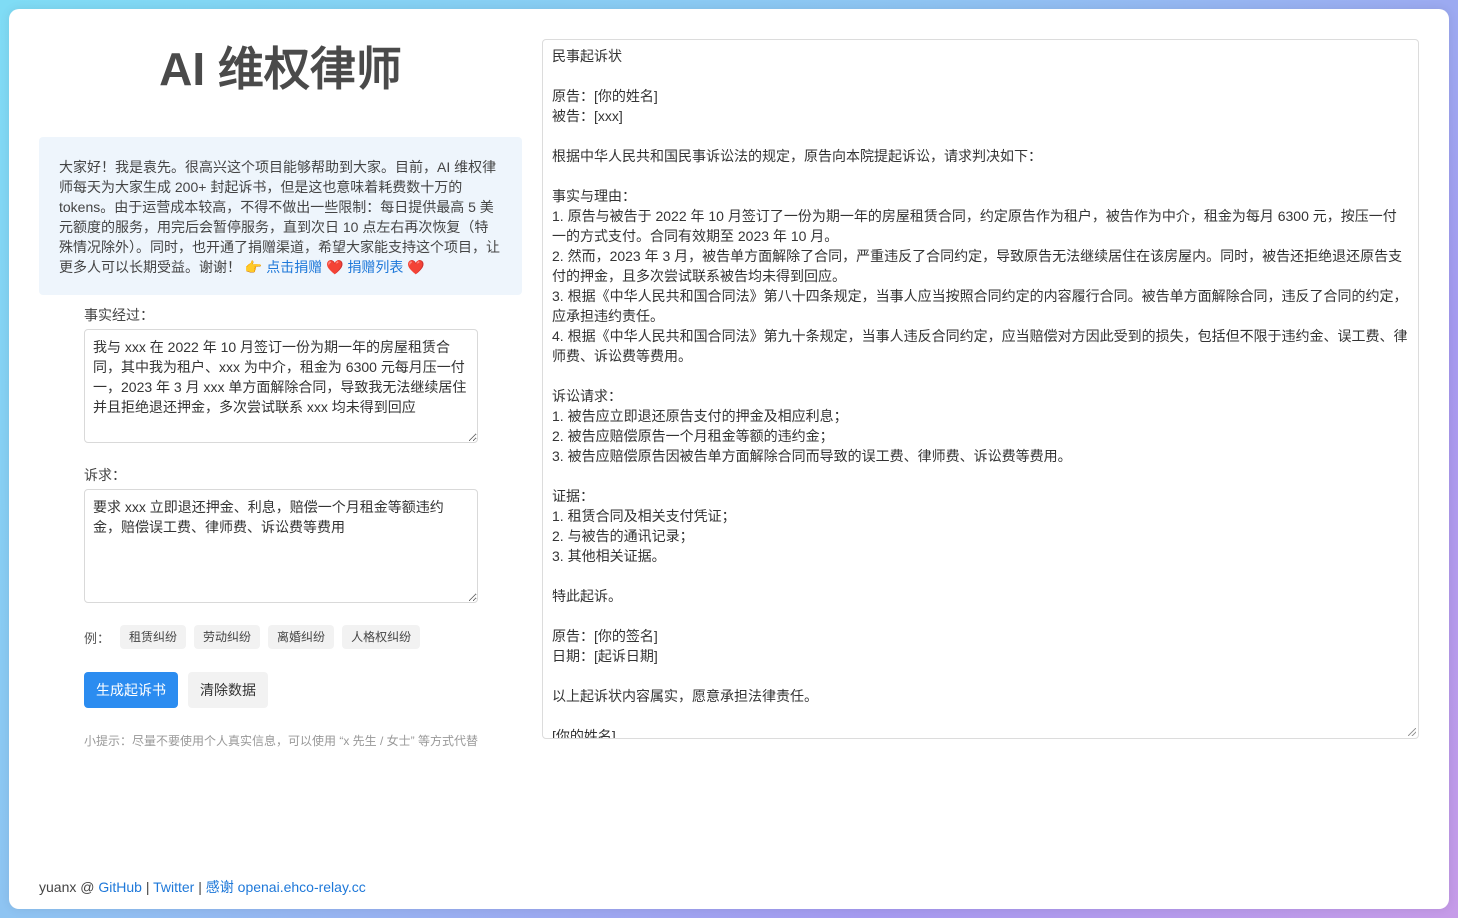 The width and height of the screenshot is (1458, 918). Describe the element at coordinates (119, 315) in the screenshot. I see `facts-label: 事实经过：` at that location.